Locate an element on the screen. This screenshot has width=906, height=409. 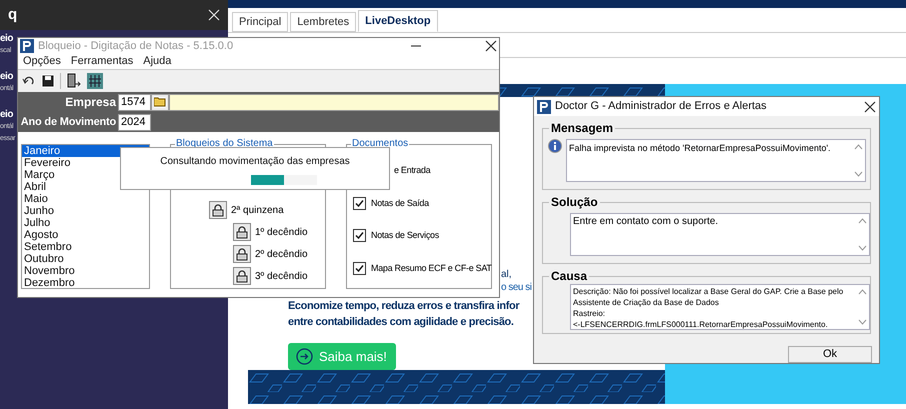
document-label: Mapa Resumo ECF e CF-e SAT is located at coordinates (431, 268).